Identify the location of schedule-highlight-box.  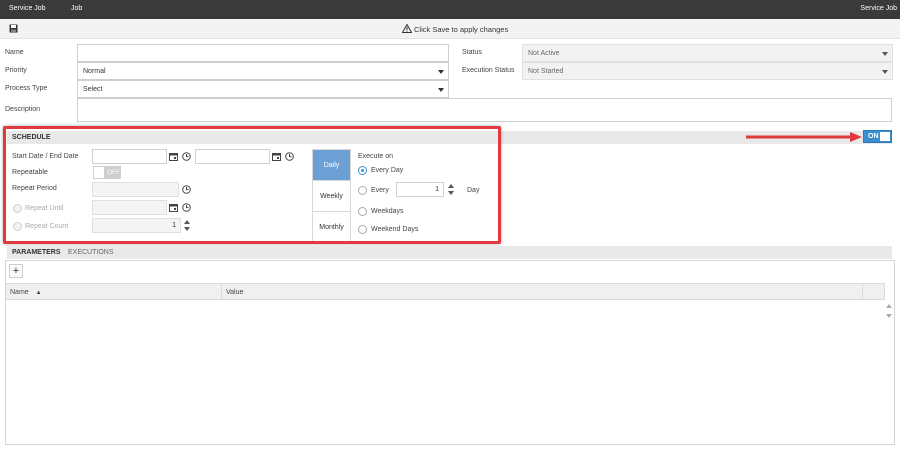
(252, 185).